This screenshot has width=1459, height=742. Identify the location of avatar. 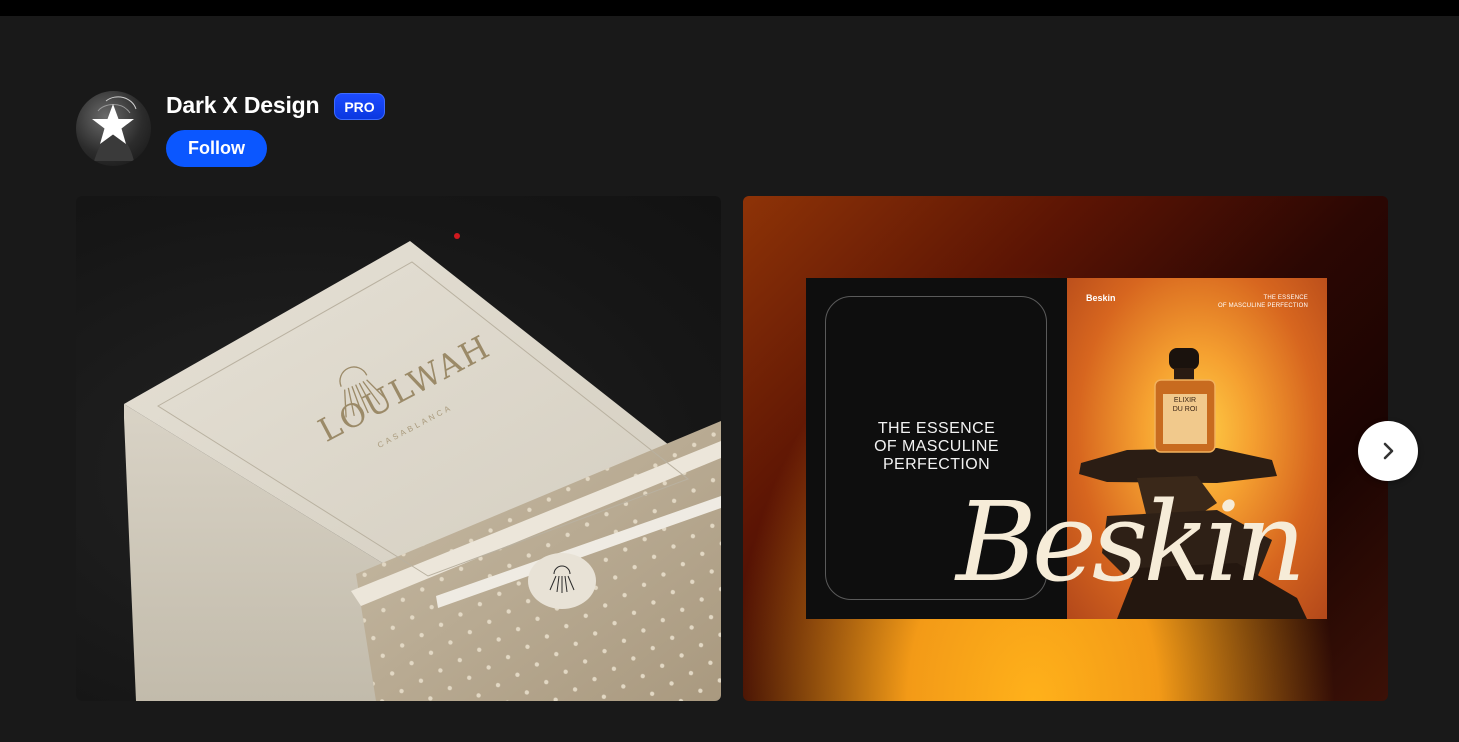
(113, 128).